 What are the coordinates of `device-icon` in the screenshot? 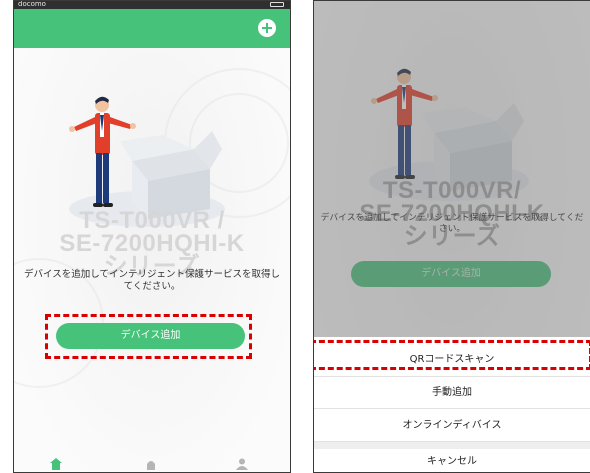 It's located at (151, 464).